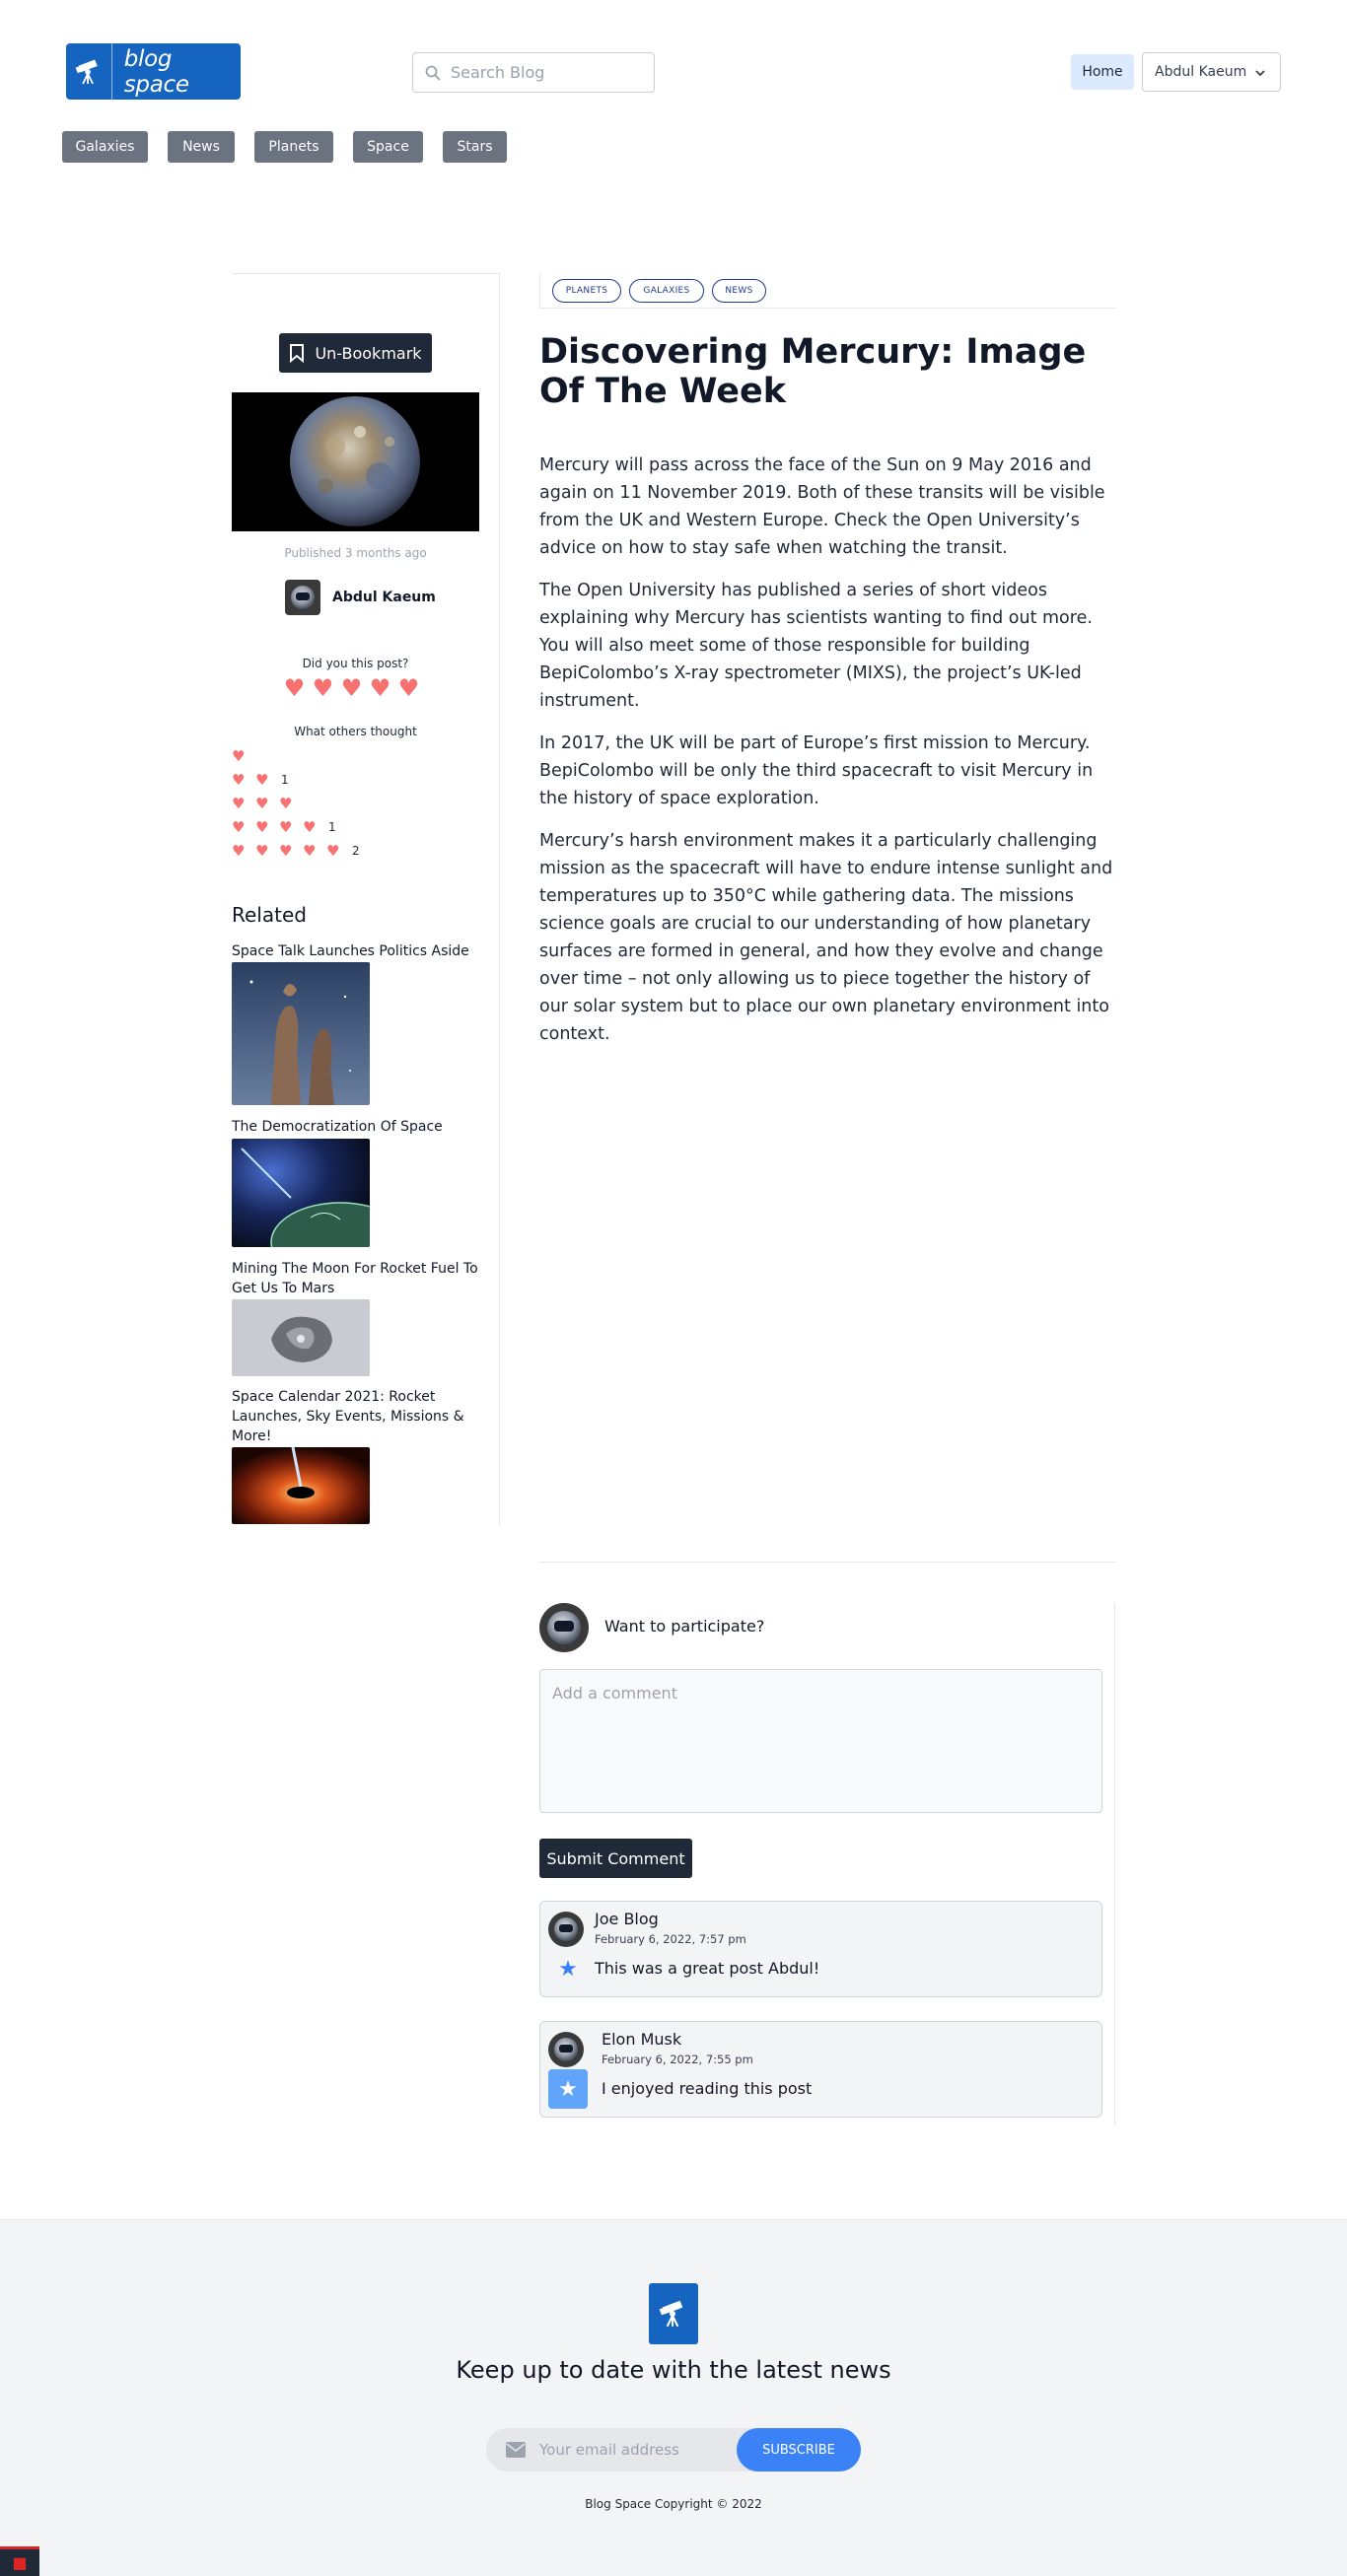 The width and height of the screenshot is (1347, 2576). Describe the element at coordinates (684, 1626) in the screenshot. I see `participate-prompt: Want to participate?` at that location.